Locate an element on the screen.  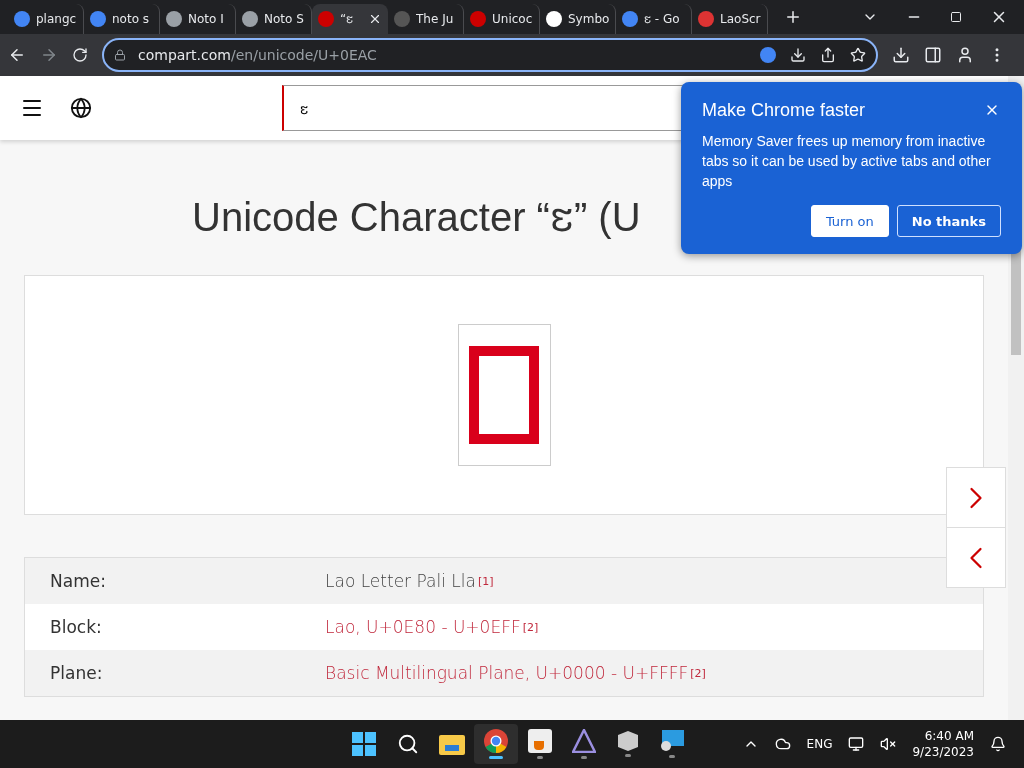
download-icon is located at coordinates (901, 55).